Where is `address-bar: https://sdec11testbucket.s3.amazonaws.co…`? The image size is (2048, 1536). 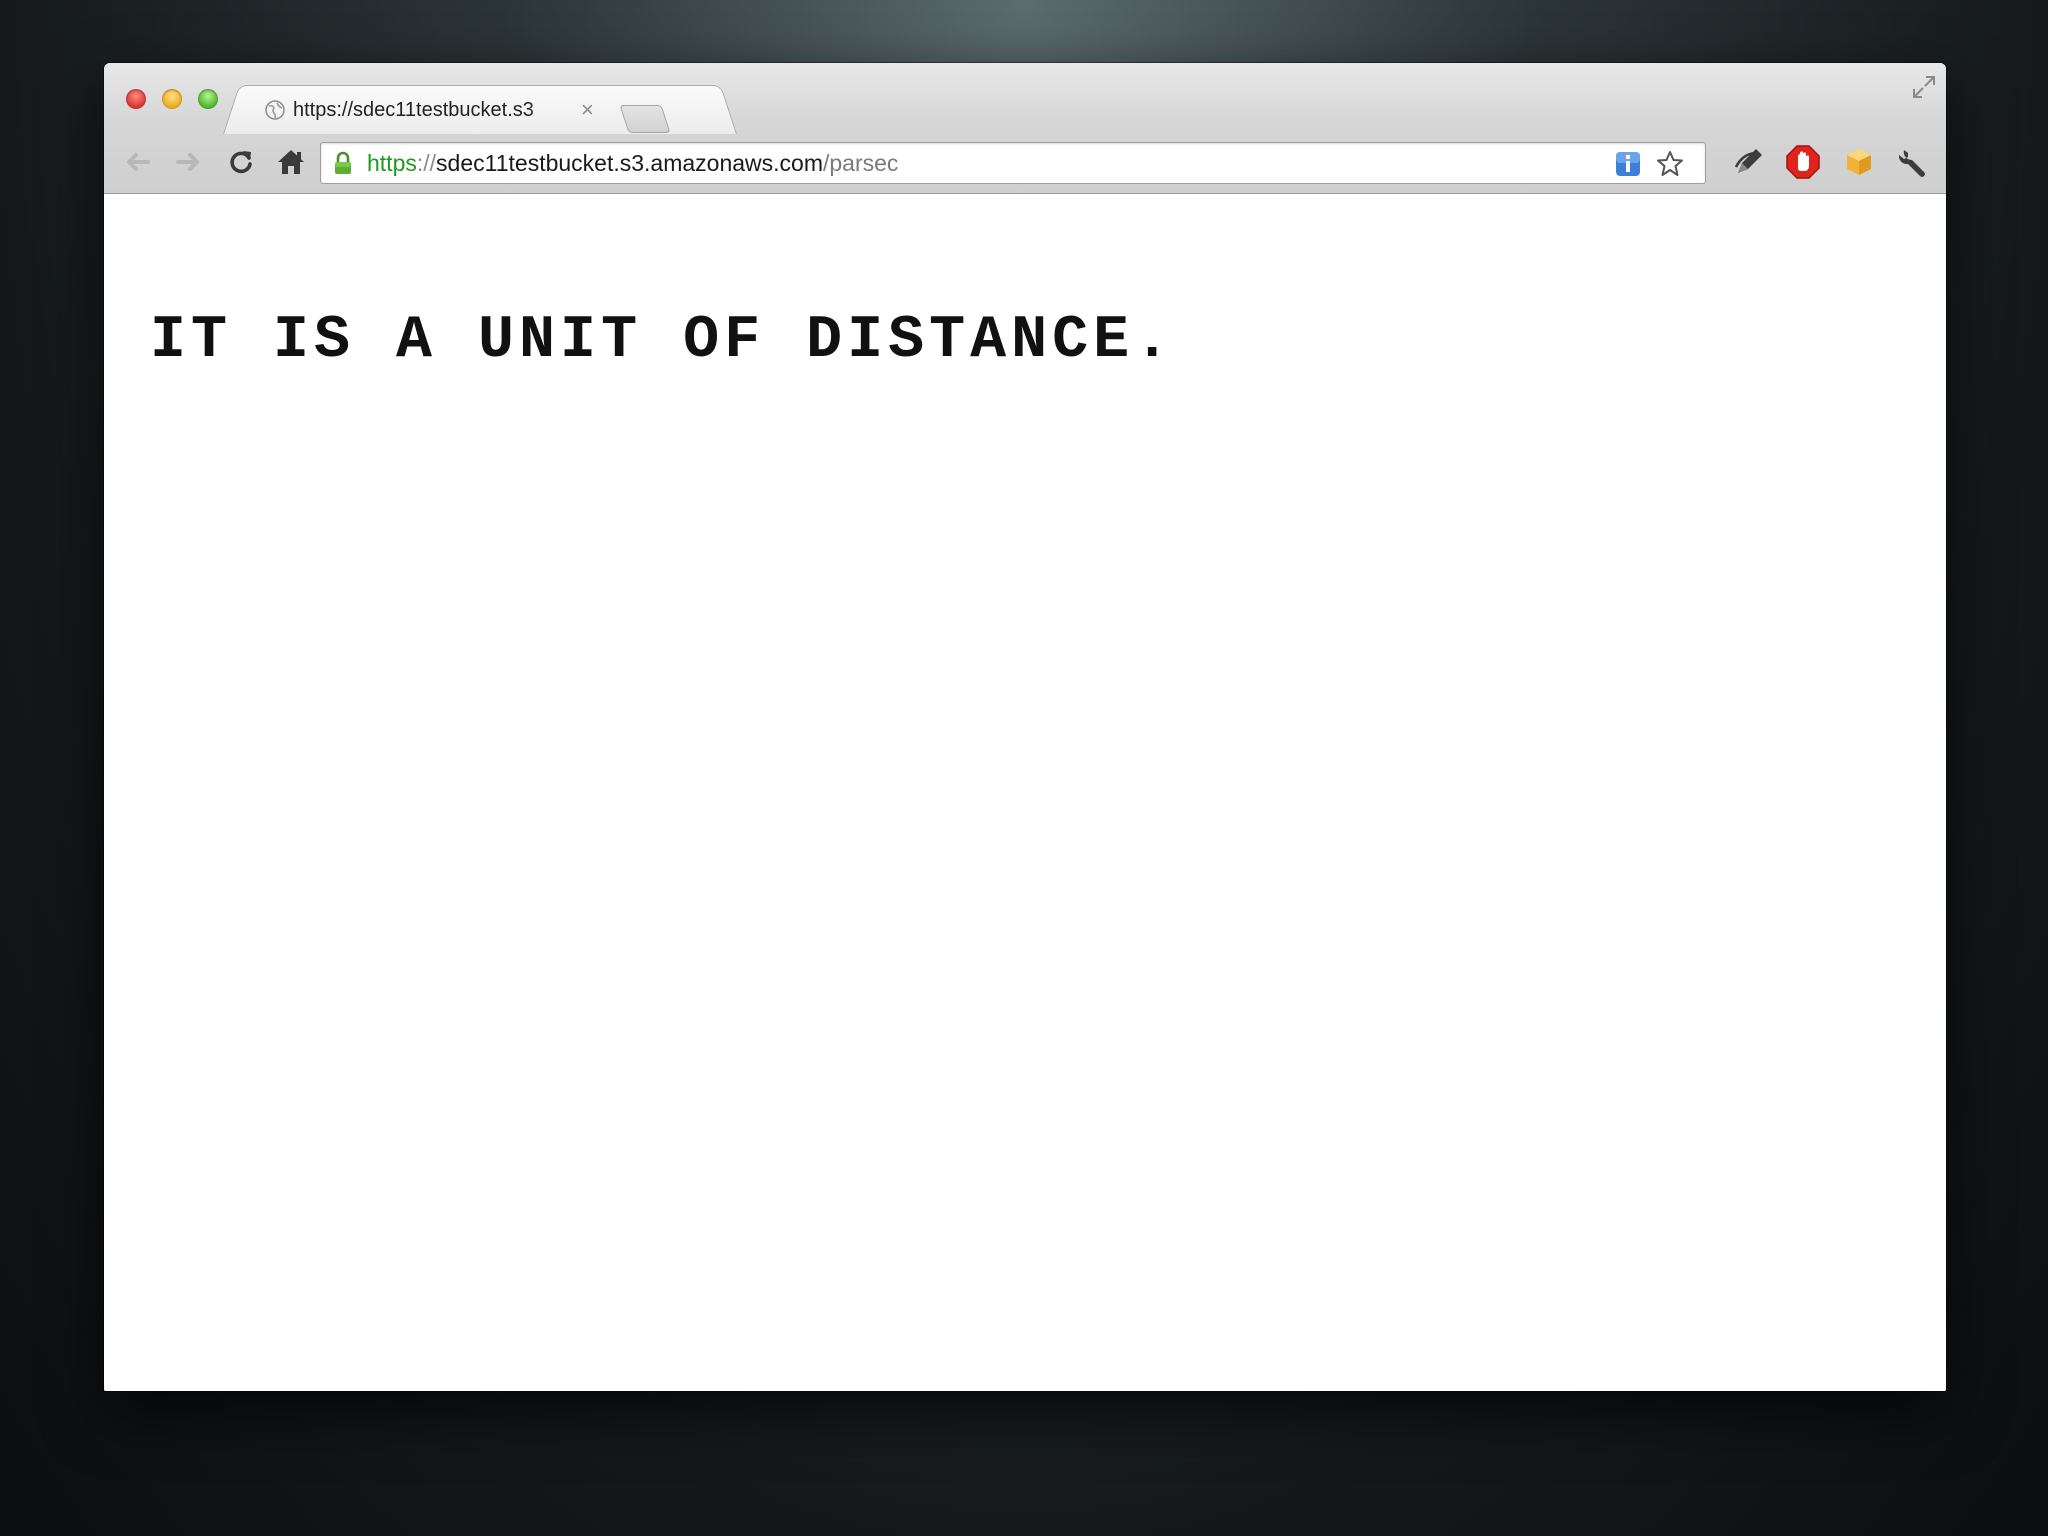
address-bar: https://sdec11testbucket.s3.amazonaws.co… is located at coordinates (1013, 163).